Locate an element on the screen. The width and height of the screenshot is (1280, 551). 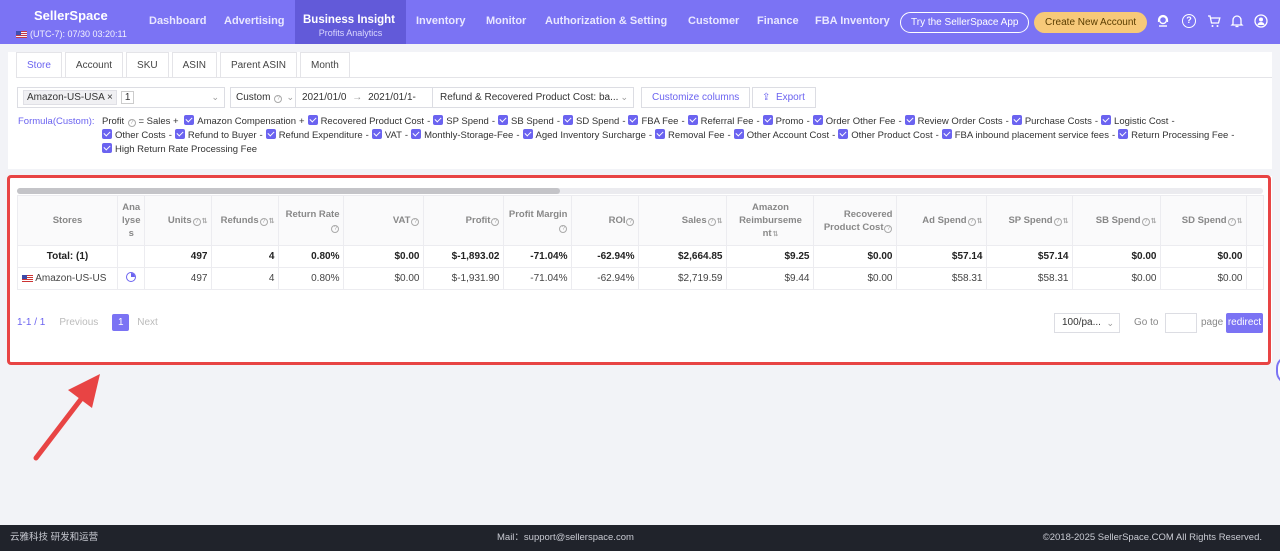
current-page-button: 1 is located at coordinates (121, 322).